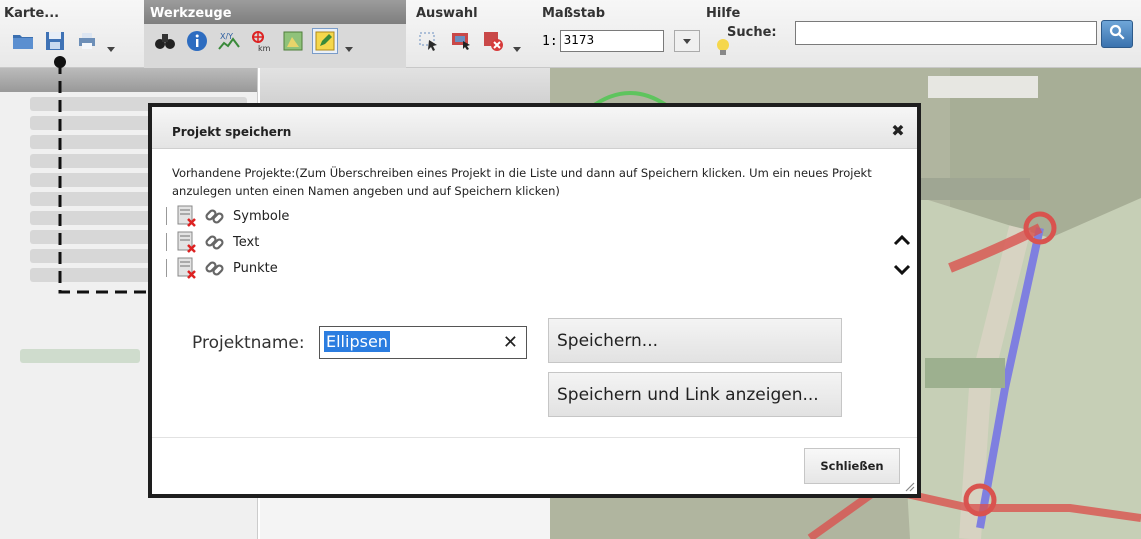 The width and height of the screenshot is (1141, 539). I want to click on resize-grip-icon, so click(909, 486).